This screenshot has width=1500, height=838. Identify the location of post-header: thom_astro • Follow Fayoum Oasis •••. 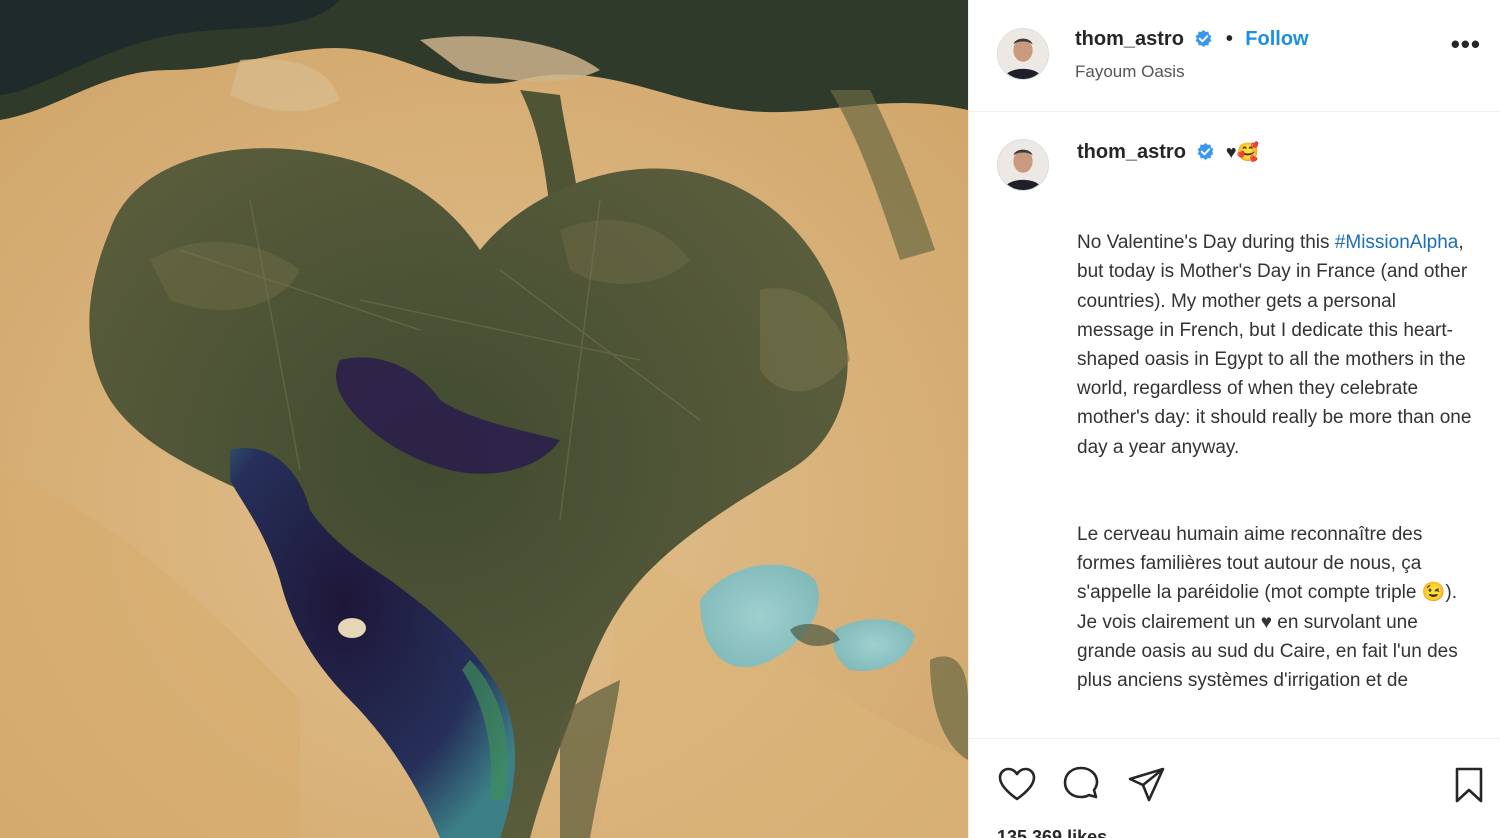
(1234, 56).